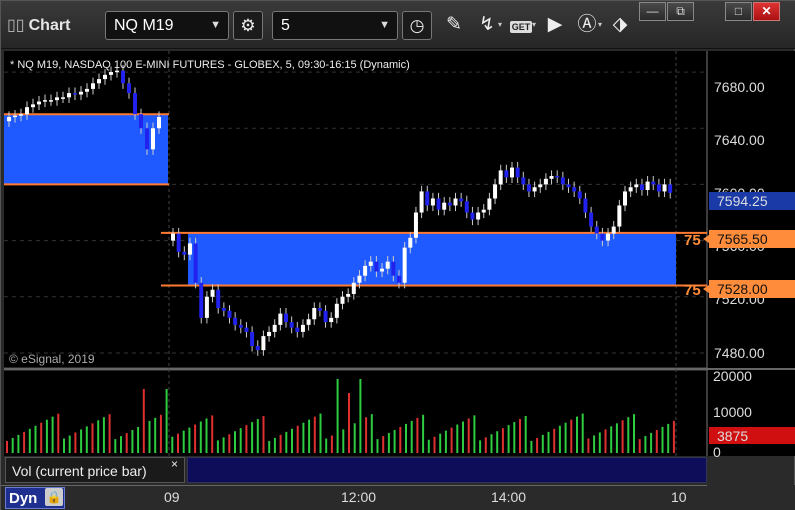  I want to click on volume-tick: 10000, so click(732, 412).